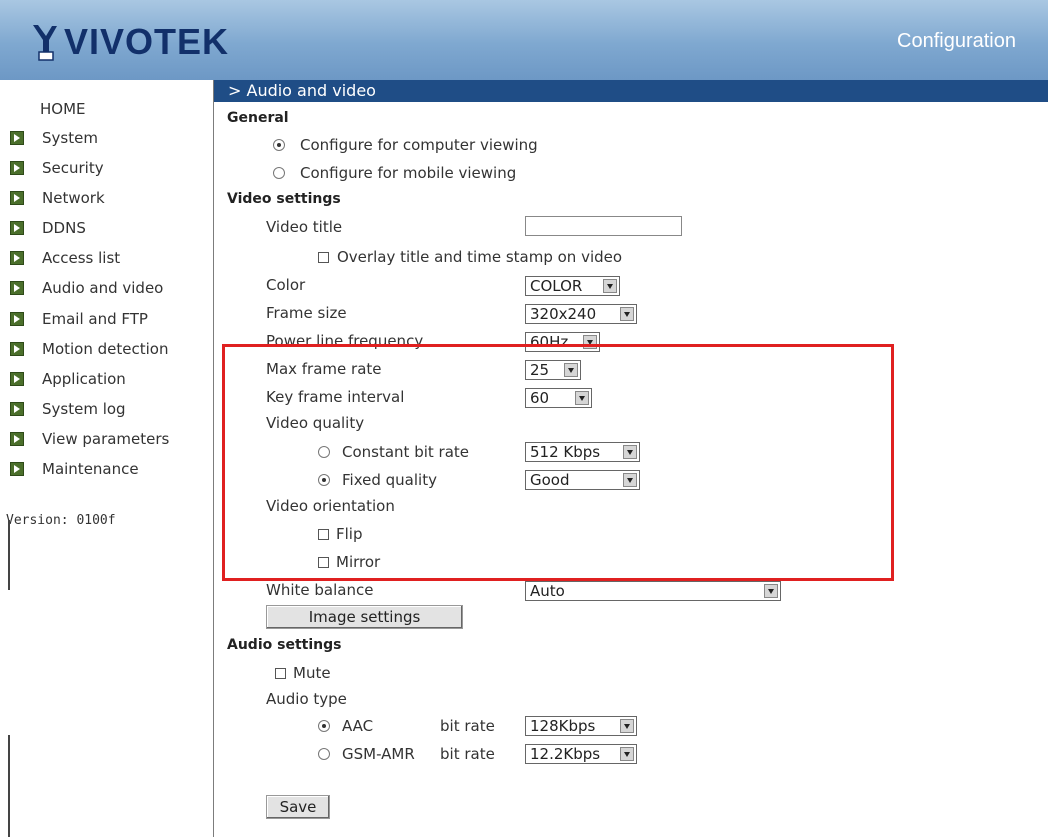 This screenshot has height=837, width=1048. Describe the element at coordinates (73, 198) in the screenshot. I see `sidebar-item-label: Network` at that location.